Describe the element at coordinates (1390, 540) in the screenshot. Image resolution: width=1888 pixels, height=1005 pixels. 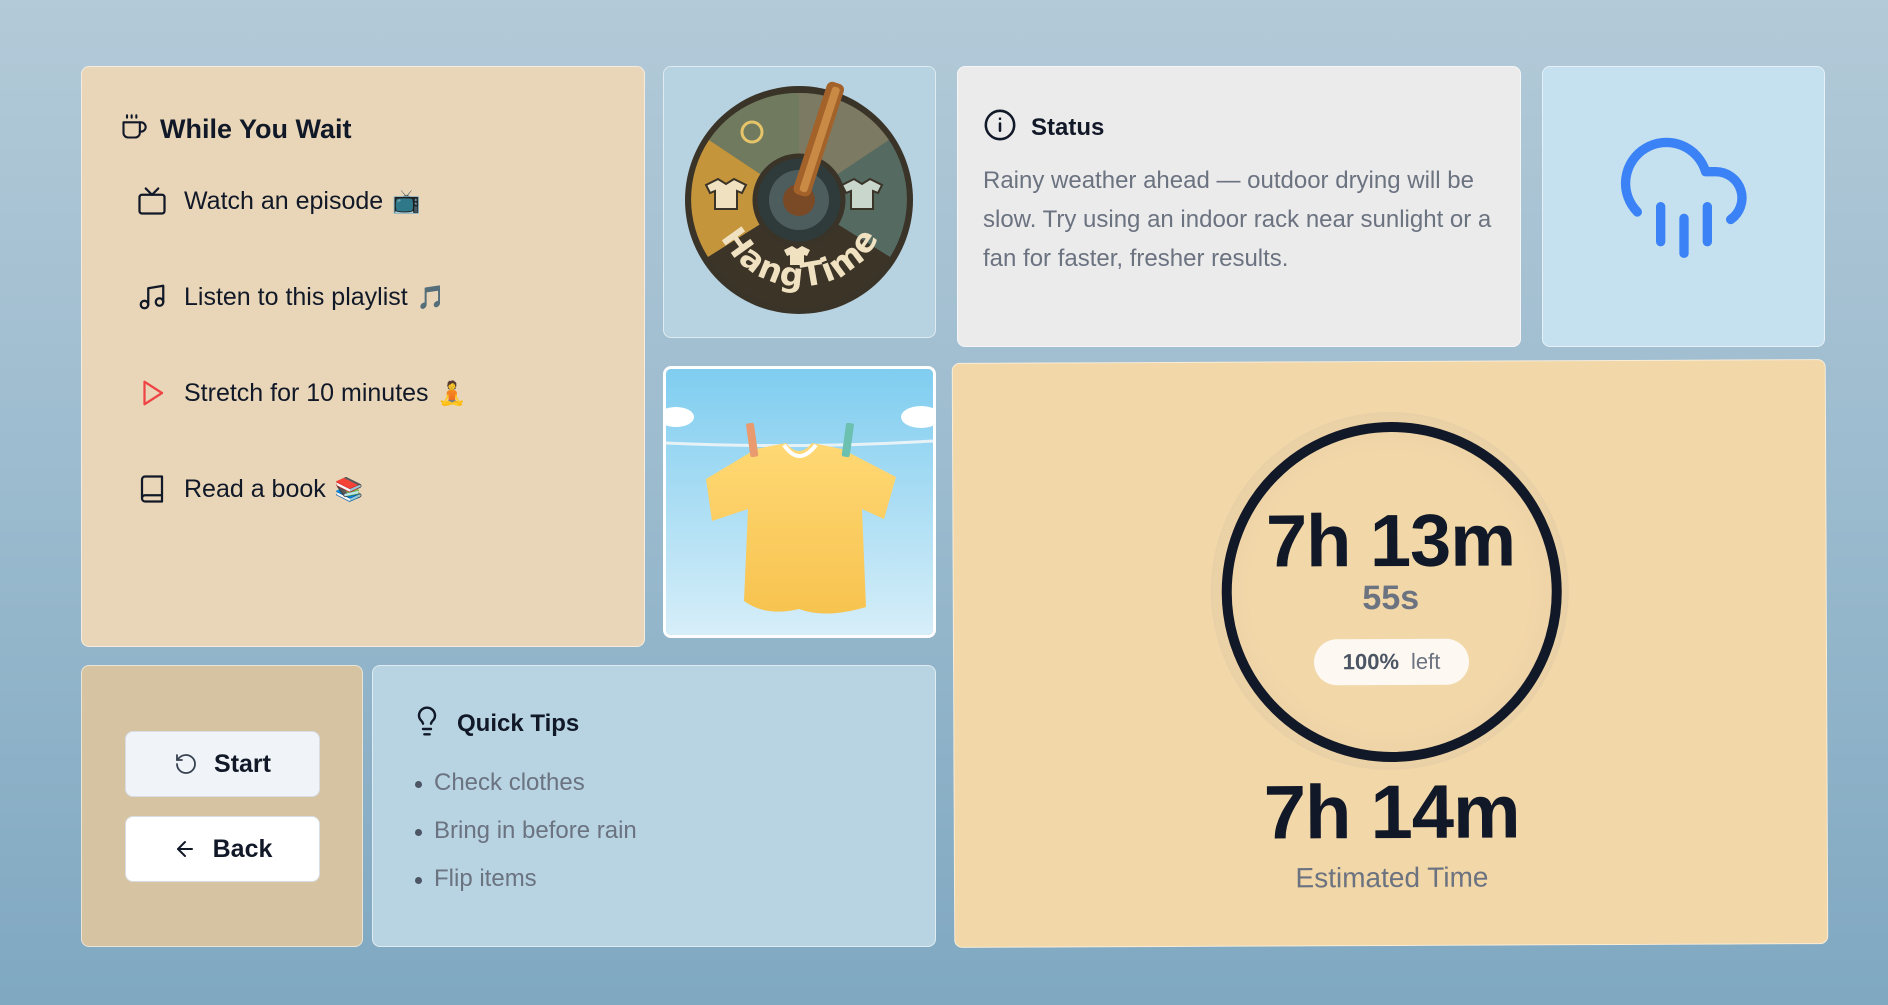
I see `remaining-time: 7h 13m` at that location.